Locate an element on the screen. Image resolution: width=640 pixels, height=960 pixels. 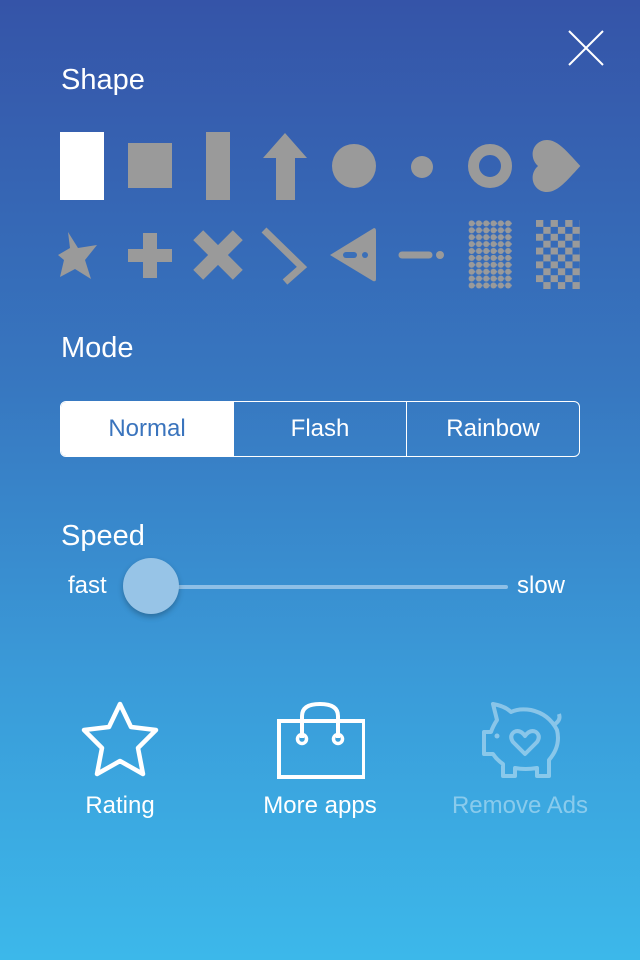
speed-slider-thumb is located at coordinates (151, 586).